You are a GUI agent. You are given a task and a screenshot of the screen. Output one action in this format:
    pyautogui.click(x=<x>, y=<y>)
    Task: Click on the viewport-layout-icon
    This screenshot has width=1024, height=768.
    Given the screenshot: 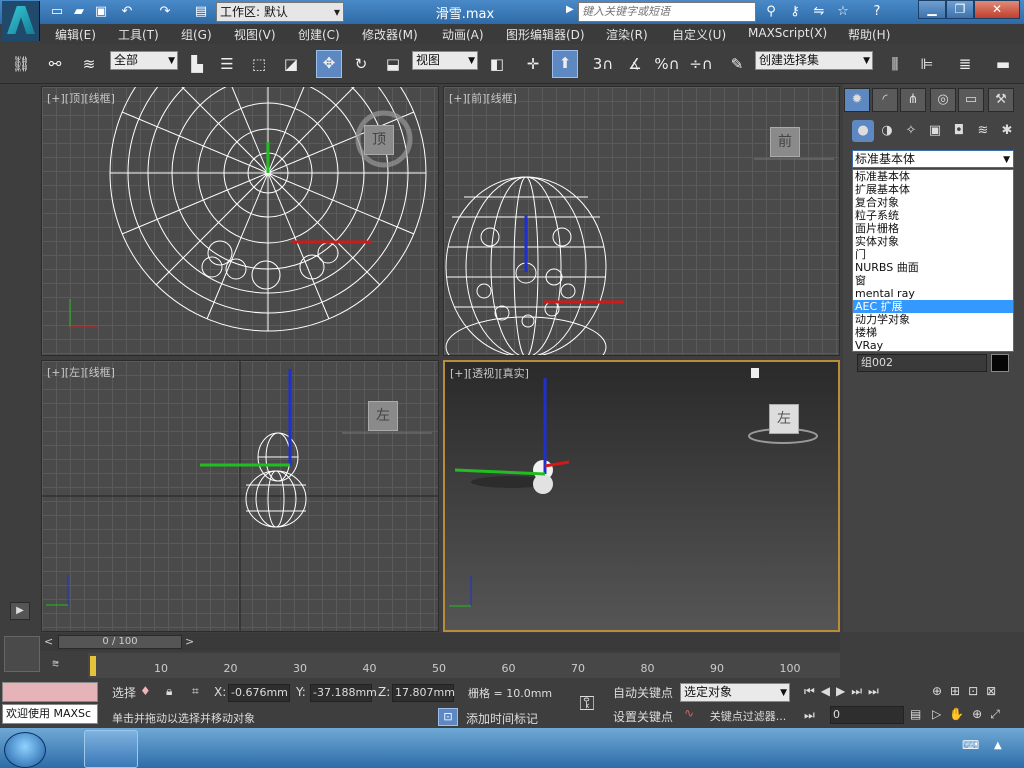 What is the action you would take?
    pyautogui.click(x=22, y=654)
    